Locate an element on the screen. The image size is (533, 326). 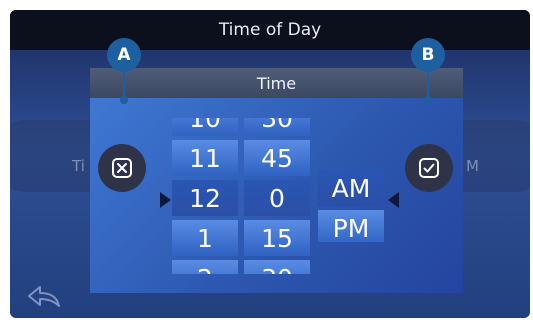
screen-title: Time of Day is located at coordinates (270, 30).